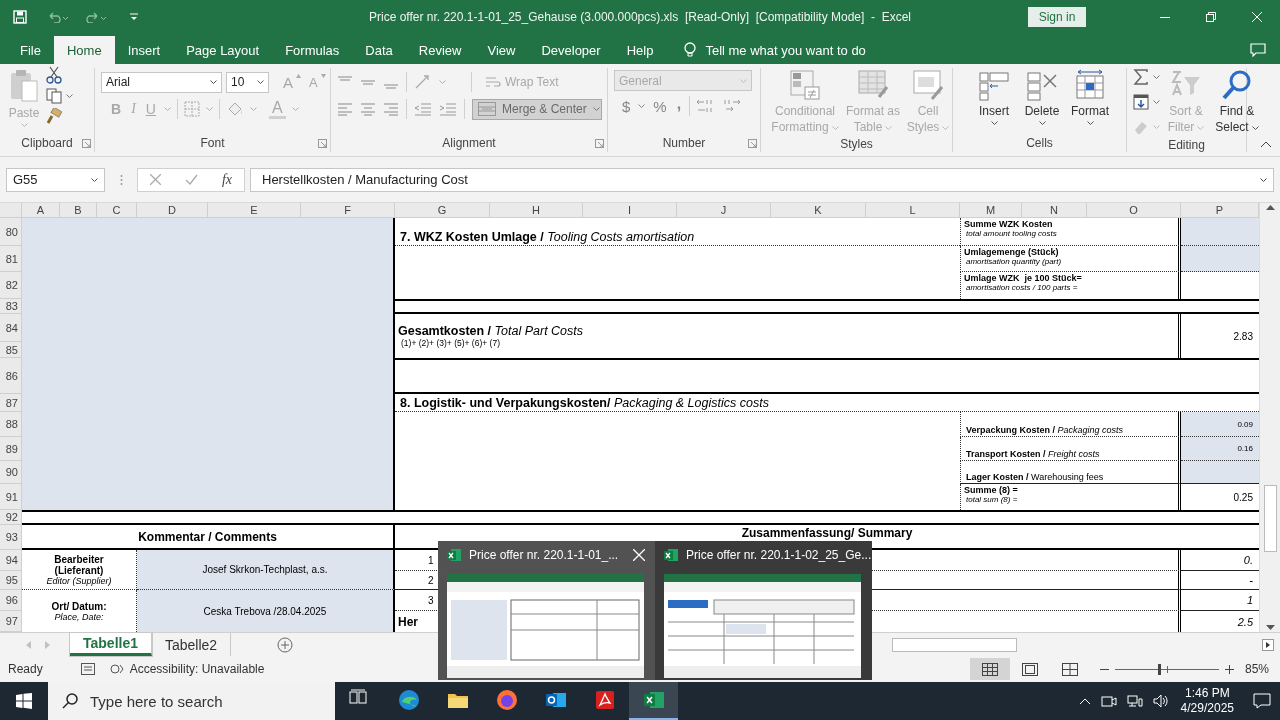 Image resolution: width=1280 pixels, height=720 pixels. I want to click on font-name-field: Arial, so click(161, 82).